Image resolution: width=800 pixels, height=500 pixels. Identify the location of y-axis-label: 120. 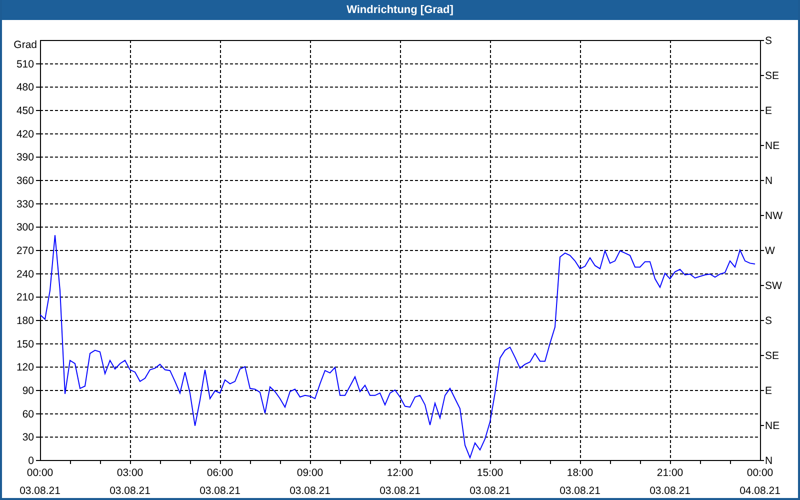
(25, 368).